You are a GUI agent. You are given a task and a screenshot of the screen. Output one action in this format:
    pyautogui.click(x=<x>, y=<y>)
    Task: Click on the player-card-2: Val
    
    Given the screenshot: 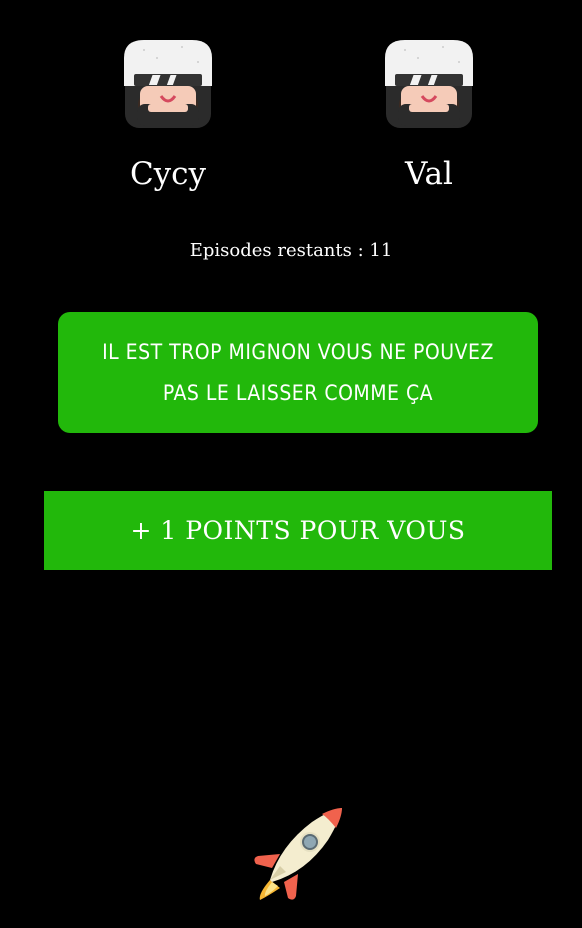 What is the action you would take?
    pyautogui.click(x=429, y=115)
    